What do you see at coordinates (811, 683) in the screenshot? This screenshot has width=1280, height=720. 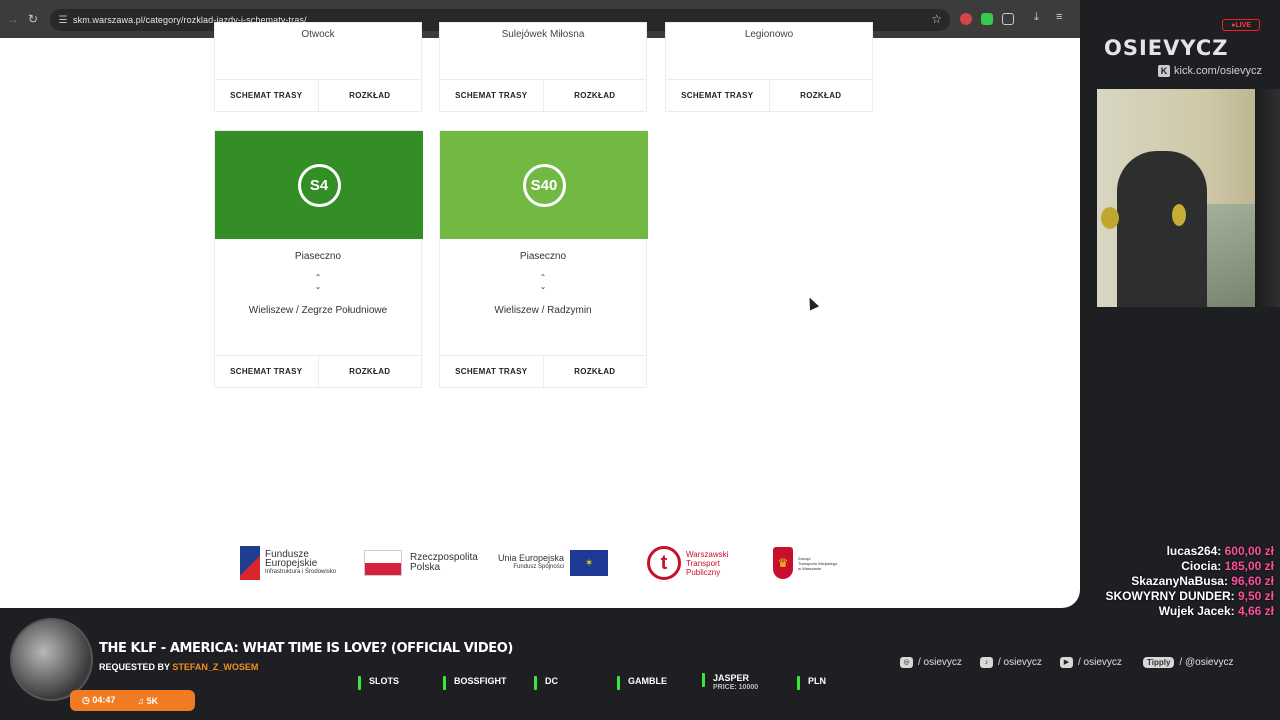 I see `command-pln: PLN` at bounding box center [811, 683].